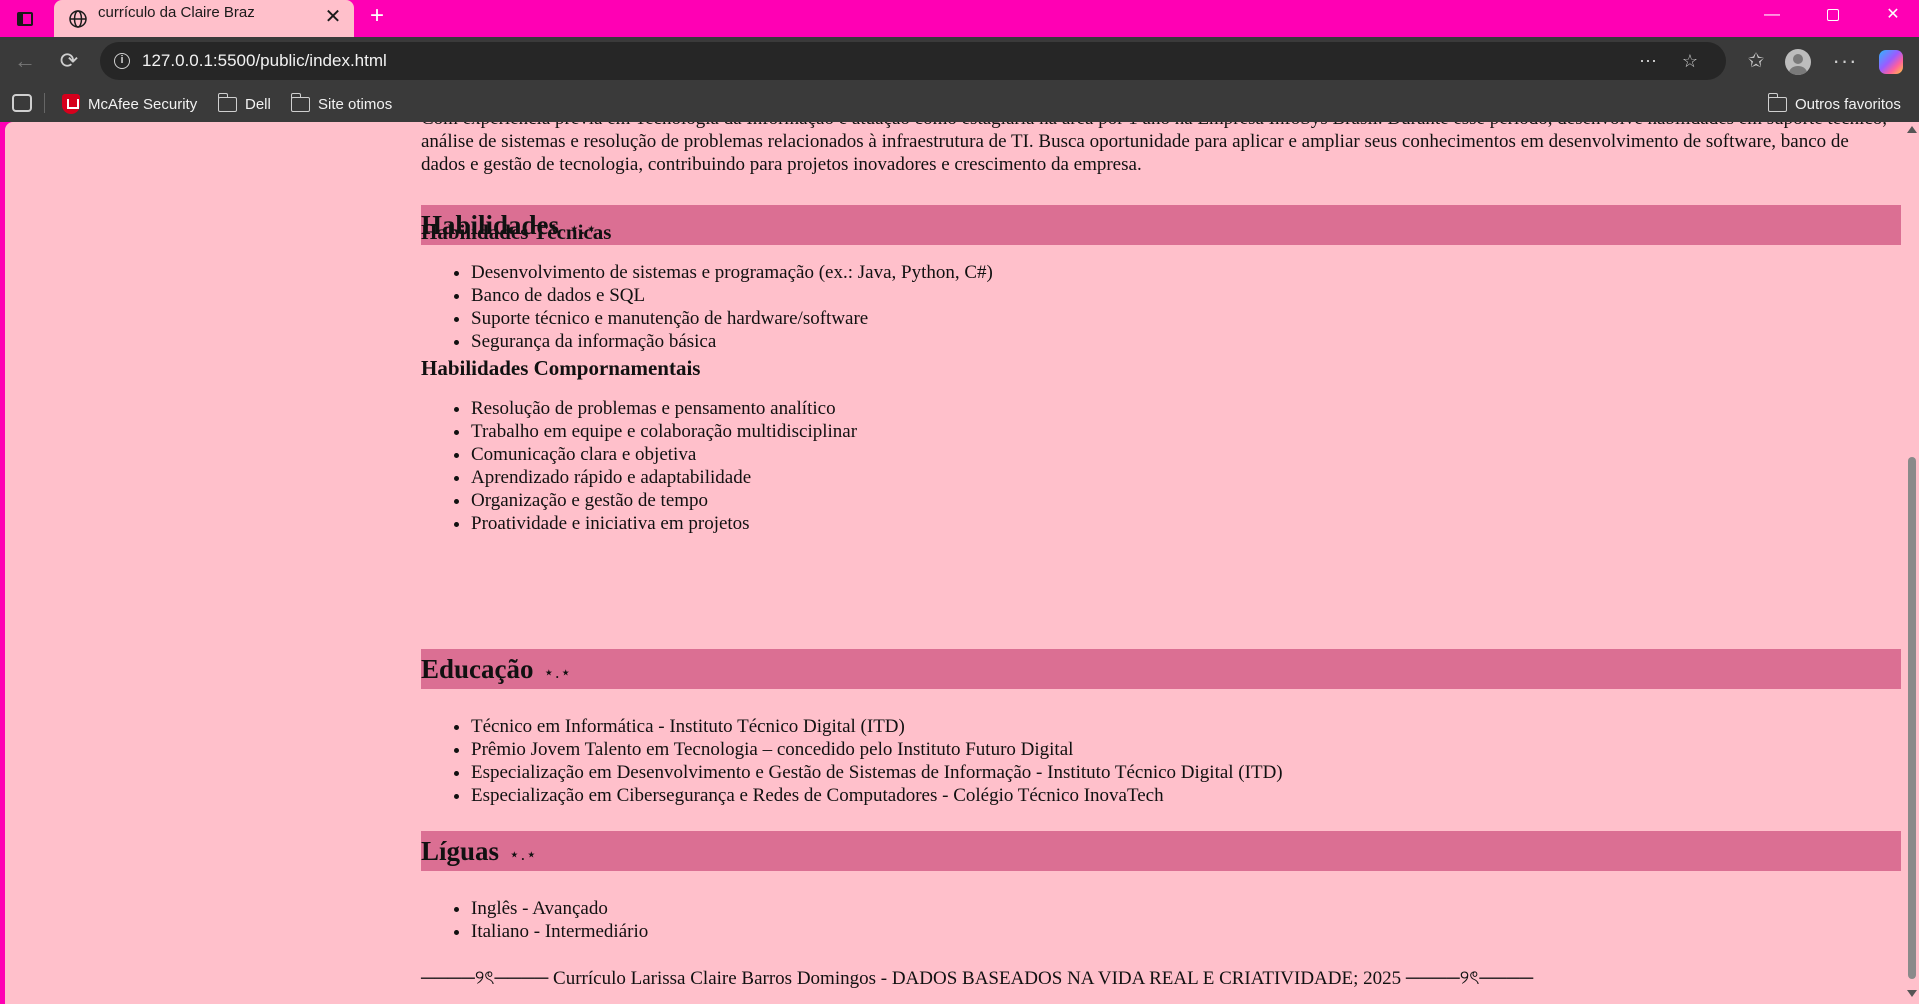  I want to click on back-button: ←, so click(25, 61).